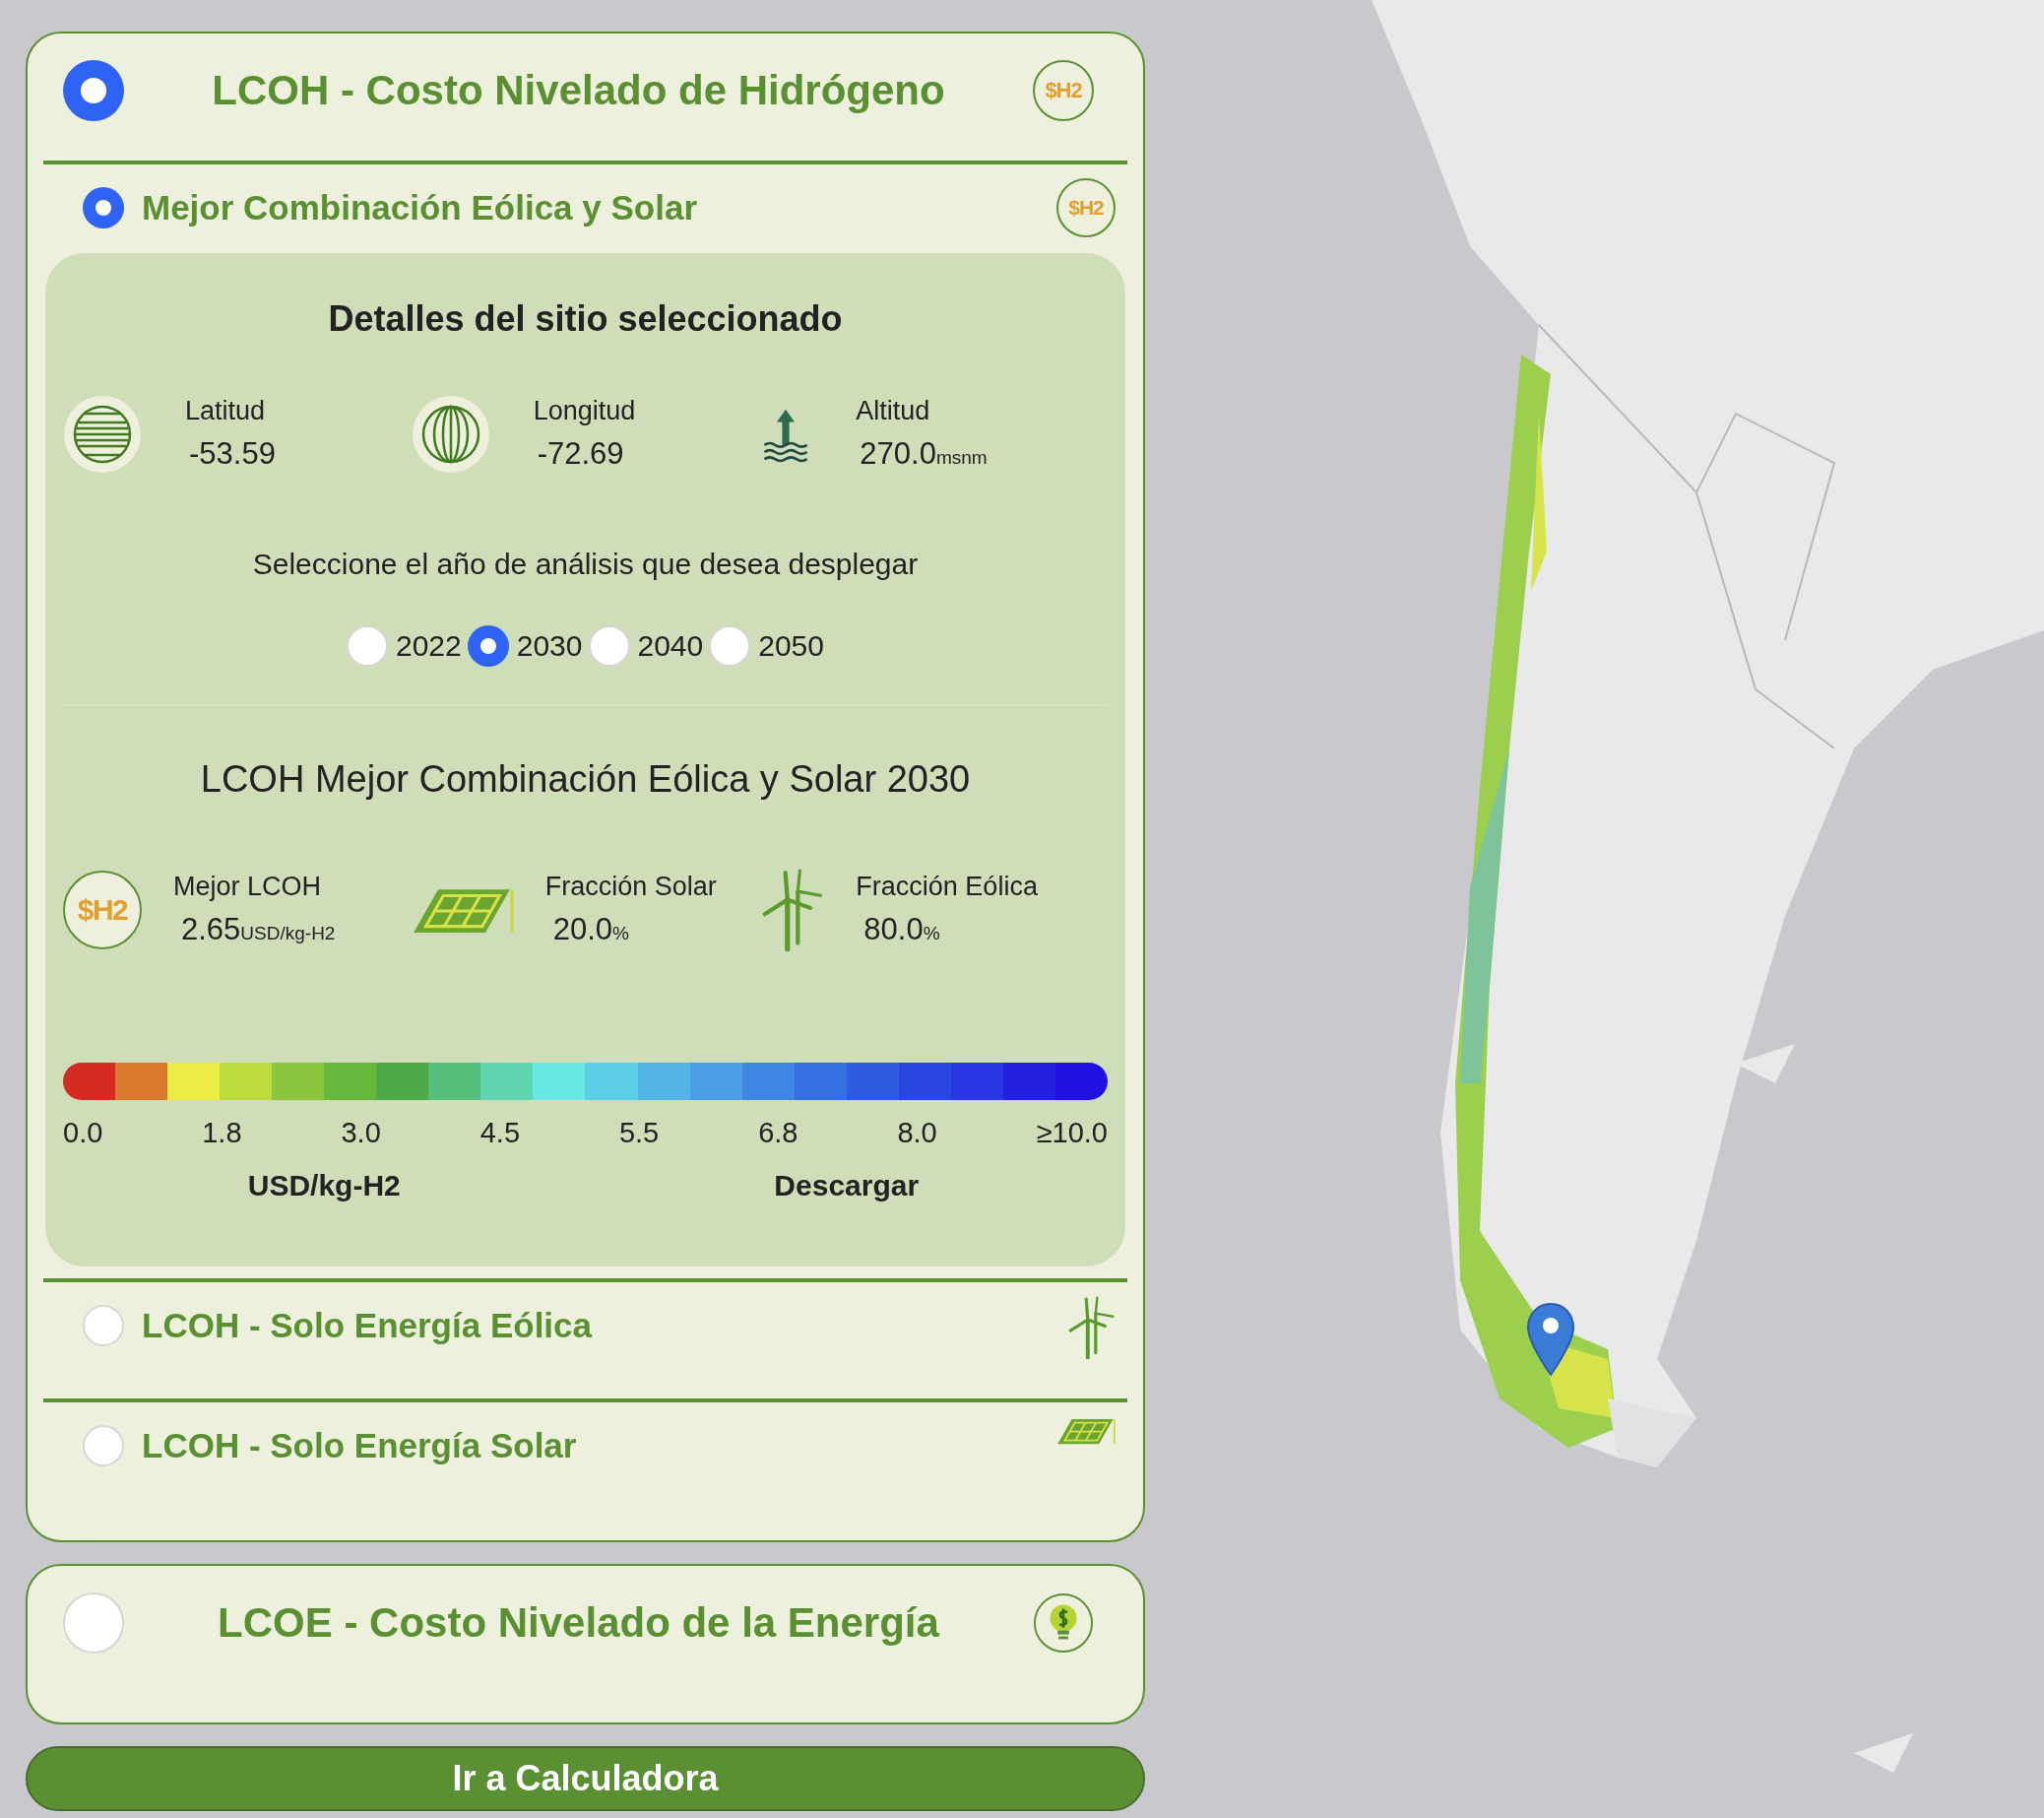 The height and width of the screenshot is (1818, 2044). I want to click on lightbulb-icon, so click(1063, 1622).